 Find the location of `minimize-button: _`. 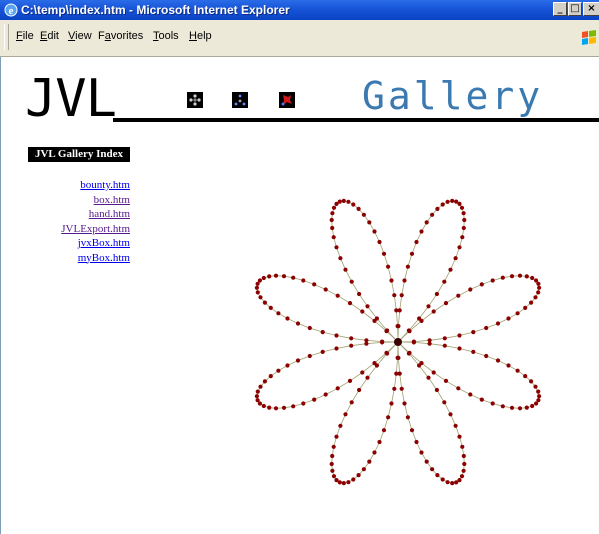

minimize-button: _ is located at coordinates (560, 9).